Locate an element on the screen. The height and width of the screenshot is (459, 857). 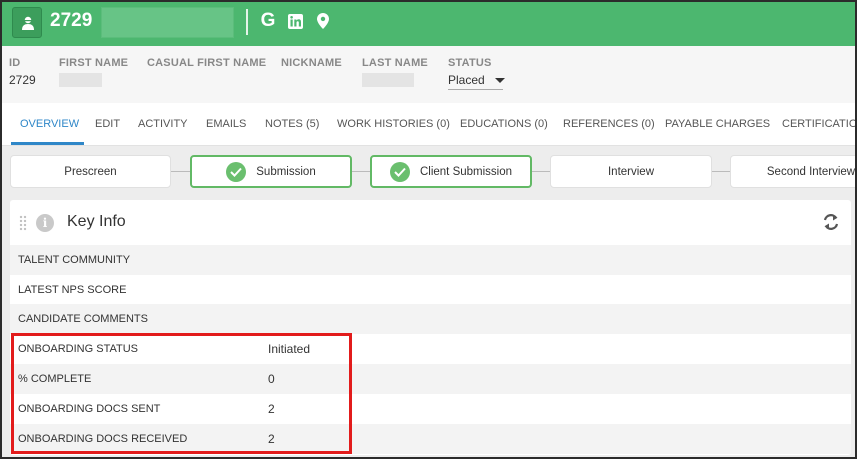
id-field: ID 2729 is located at coordinates (22, 72).